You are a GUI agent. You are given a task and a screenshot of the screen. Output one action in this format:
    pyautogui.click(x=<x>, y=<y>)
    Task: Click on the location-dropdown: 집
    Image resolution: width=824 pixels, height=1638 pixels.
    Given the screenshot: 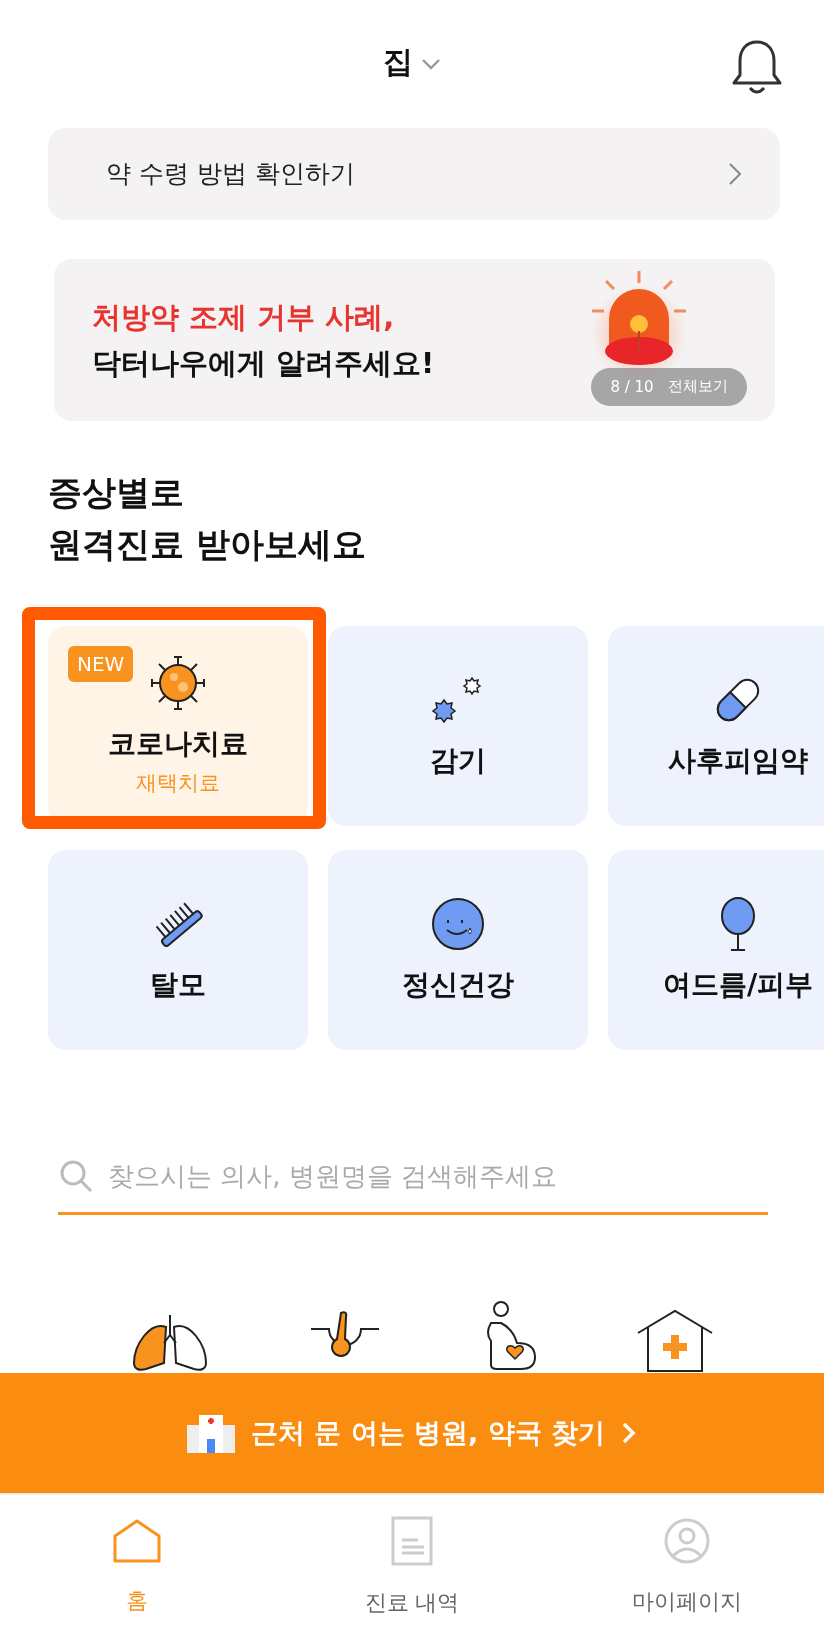 What is the action you would take?
    pyautogui.click(x=412, y=62)
    